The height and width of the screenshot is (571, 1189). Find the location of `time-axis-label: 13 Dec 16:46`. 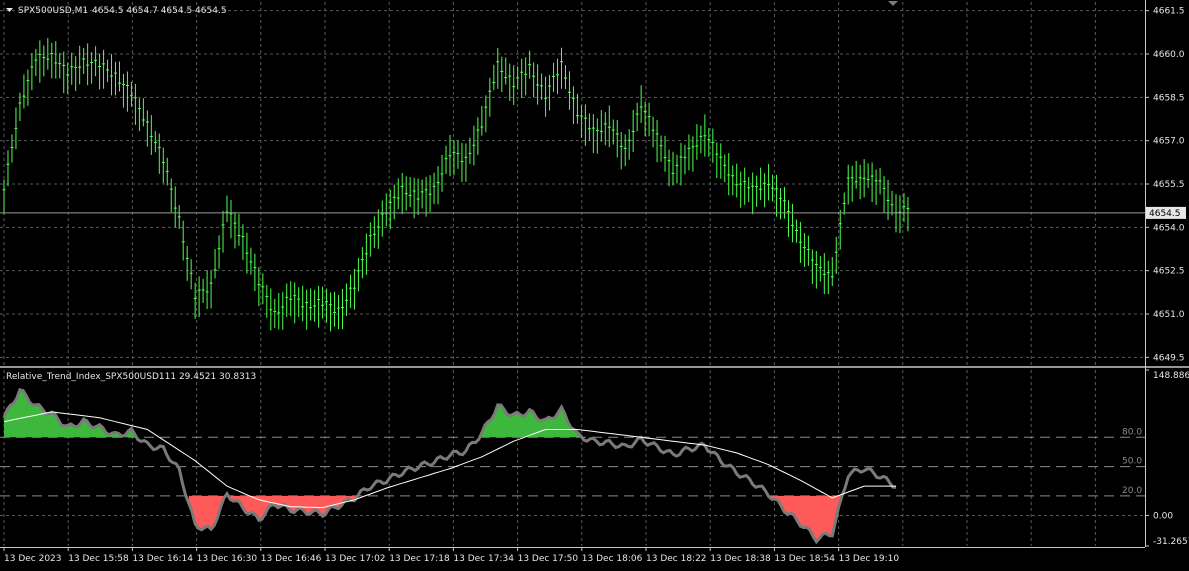

time-axis-label: 13 Dec 16:46 is located at coordinates (291, 559).